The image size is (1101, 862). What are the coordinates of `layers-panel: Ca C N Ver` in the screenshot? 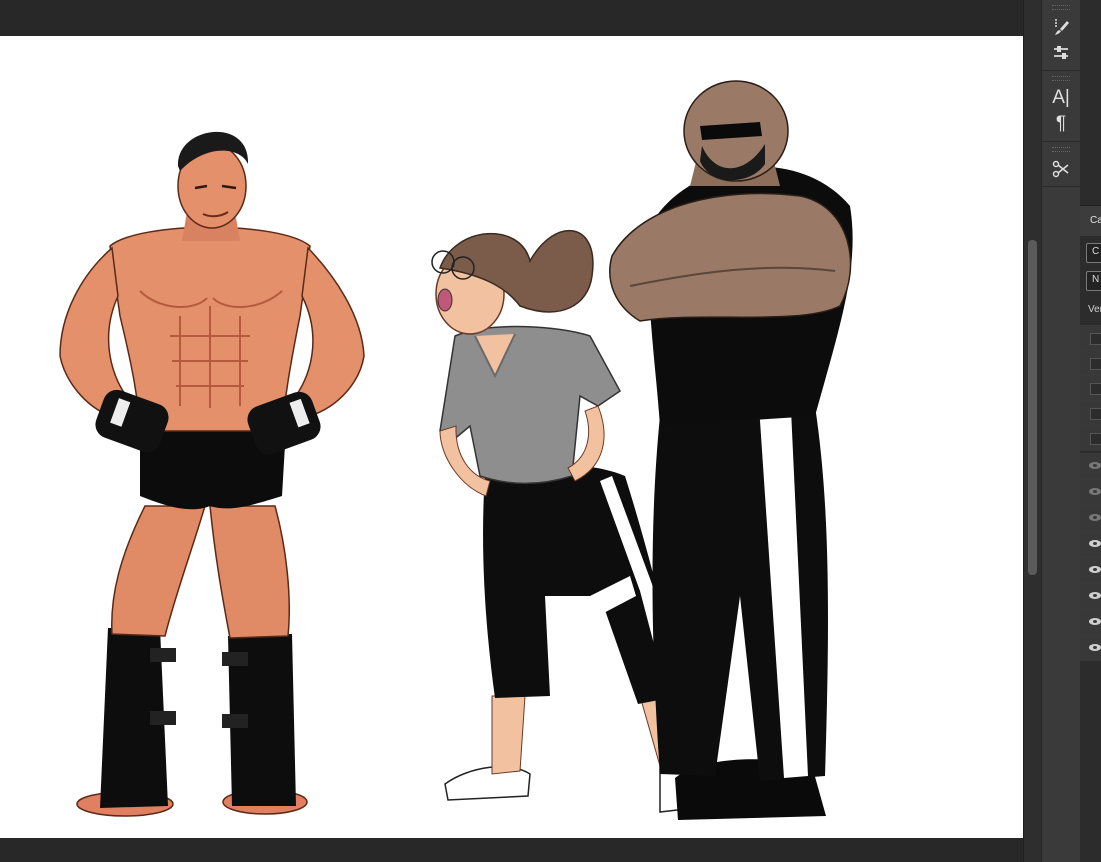 It's located at (1090, 431).